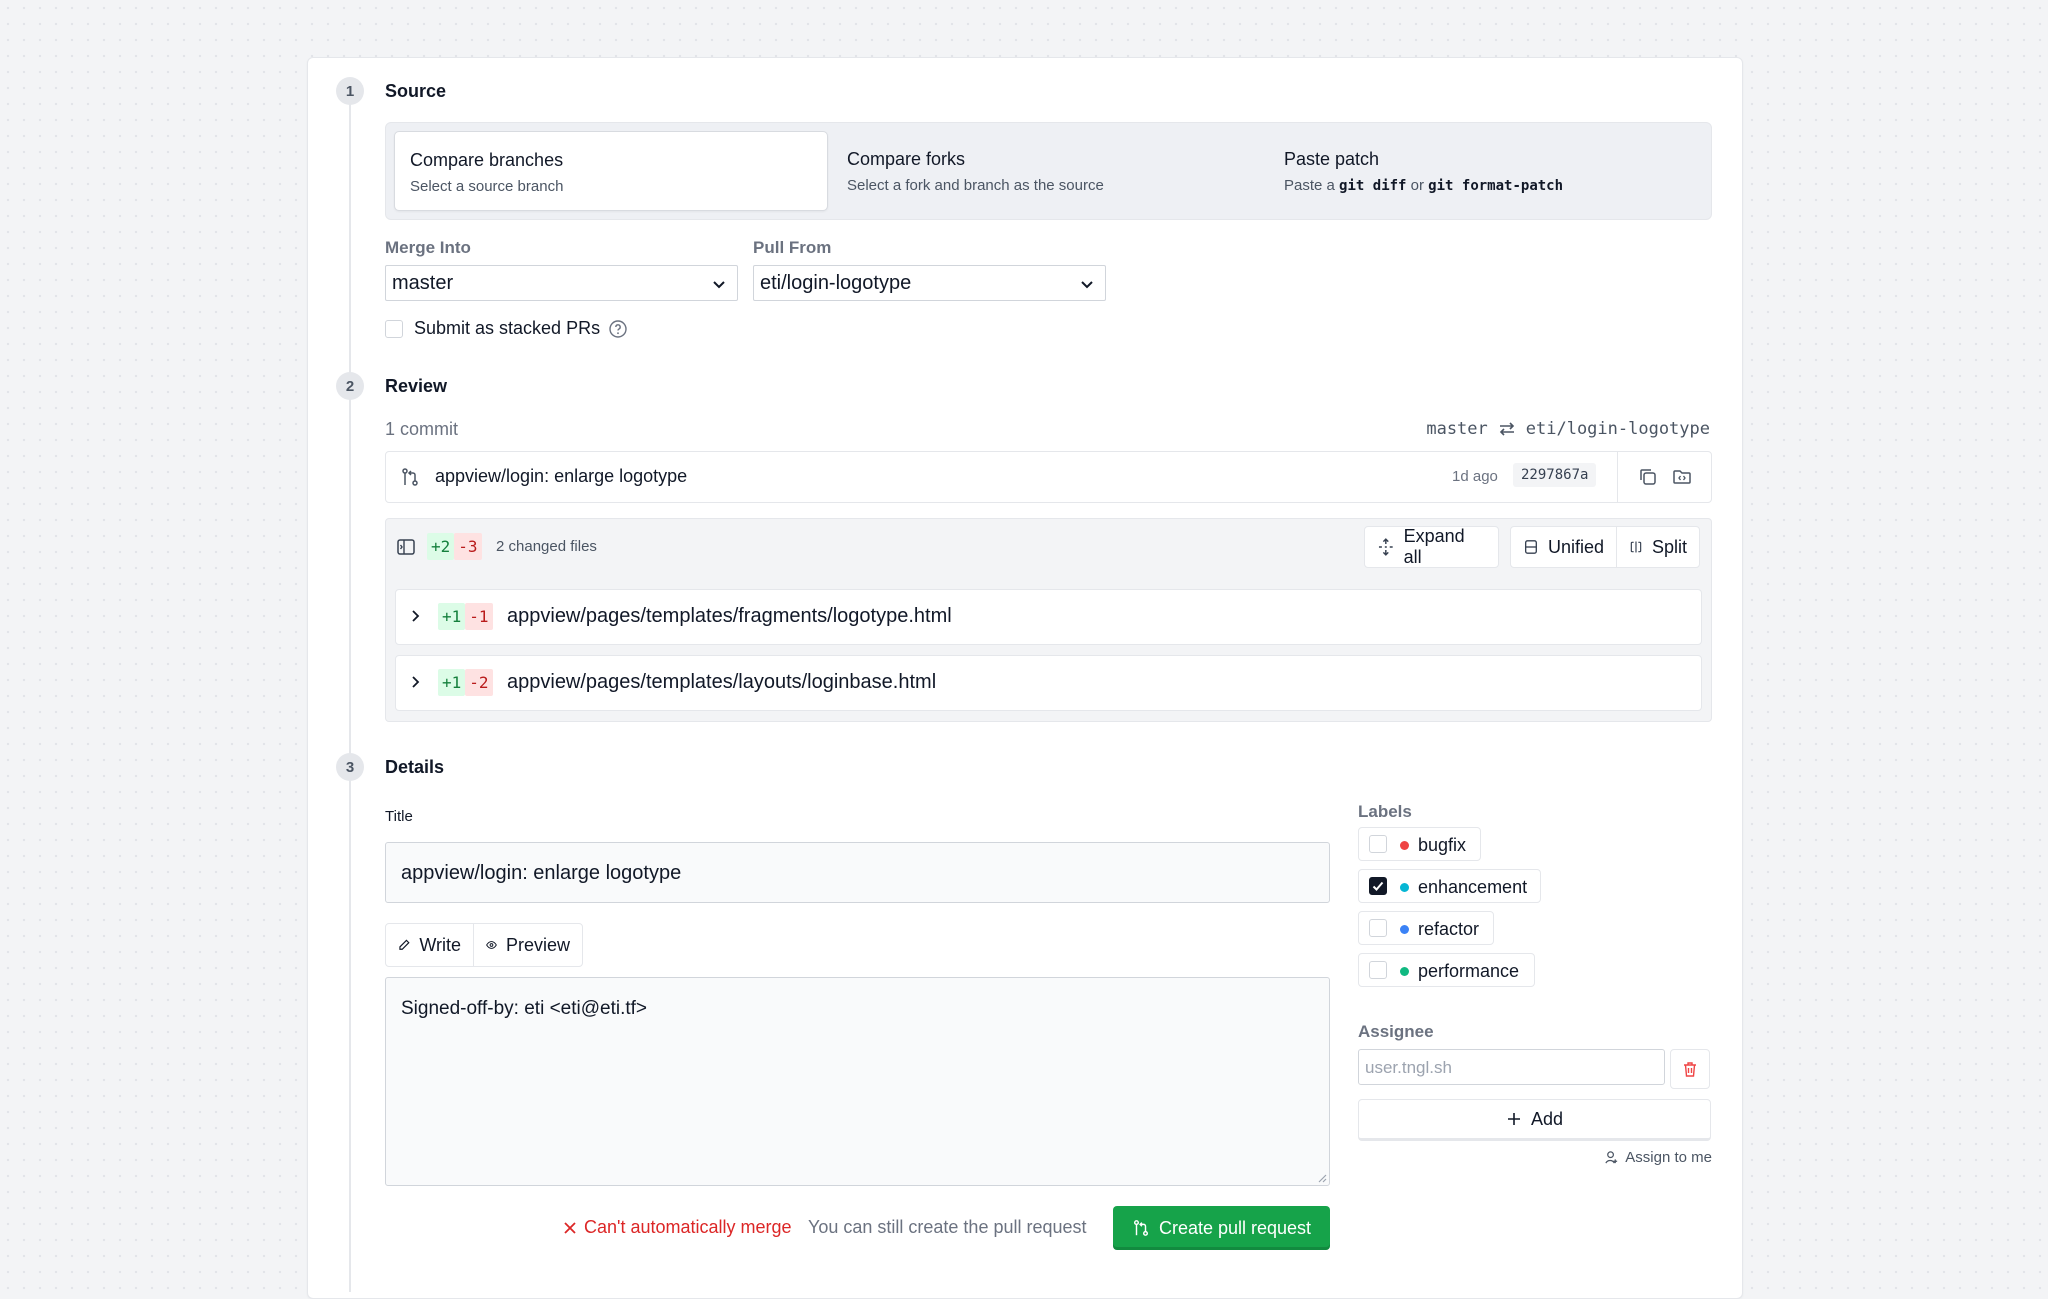 The image size is (2048, 1299). Describe the element at coordinates (541, 873) in the screenshot. I see `title-input-value: appview/login: enlarge logotype` at that location.